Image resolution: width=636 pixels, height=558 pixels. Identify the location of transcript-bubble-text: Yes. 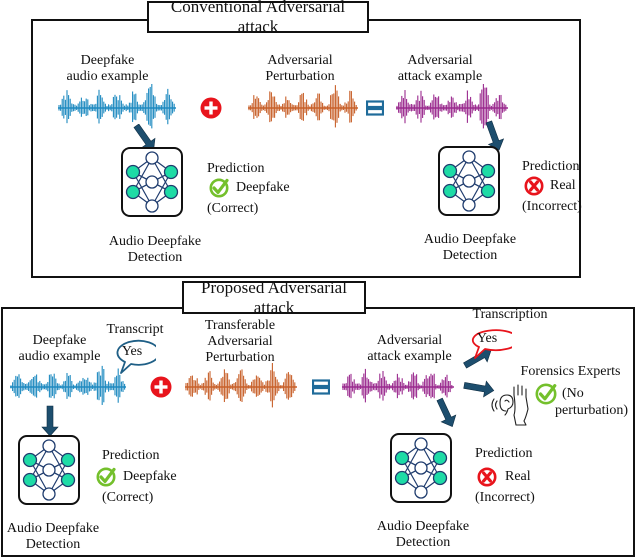
(132, 351).